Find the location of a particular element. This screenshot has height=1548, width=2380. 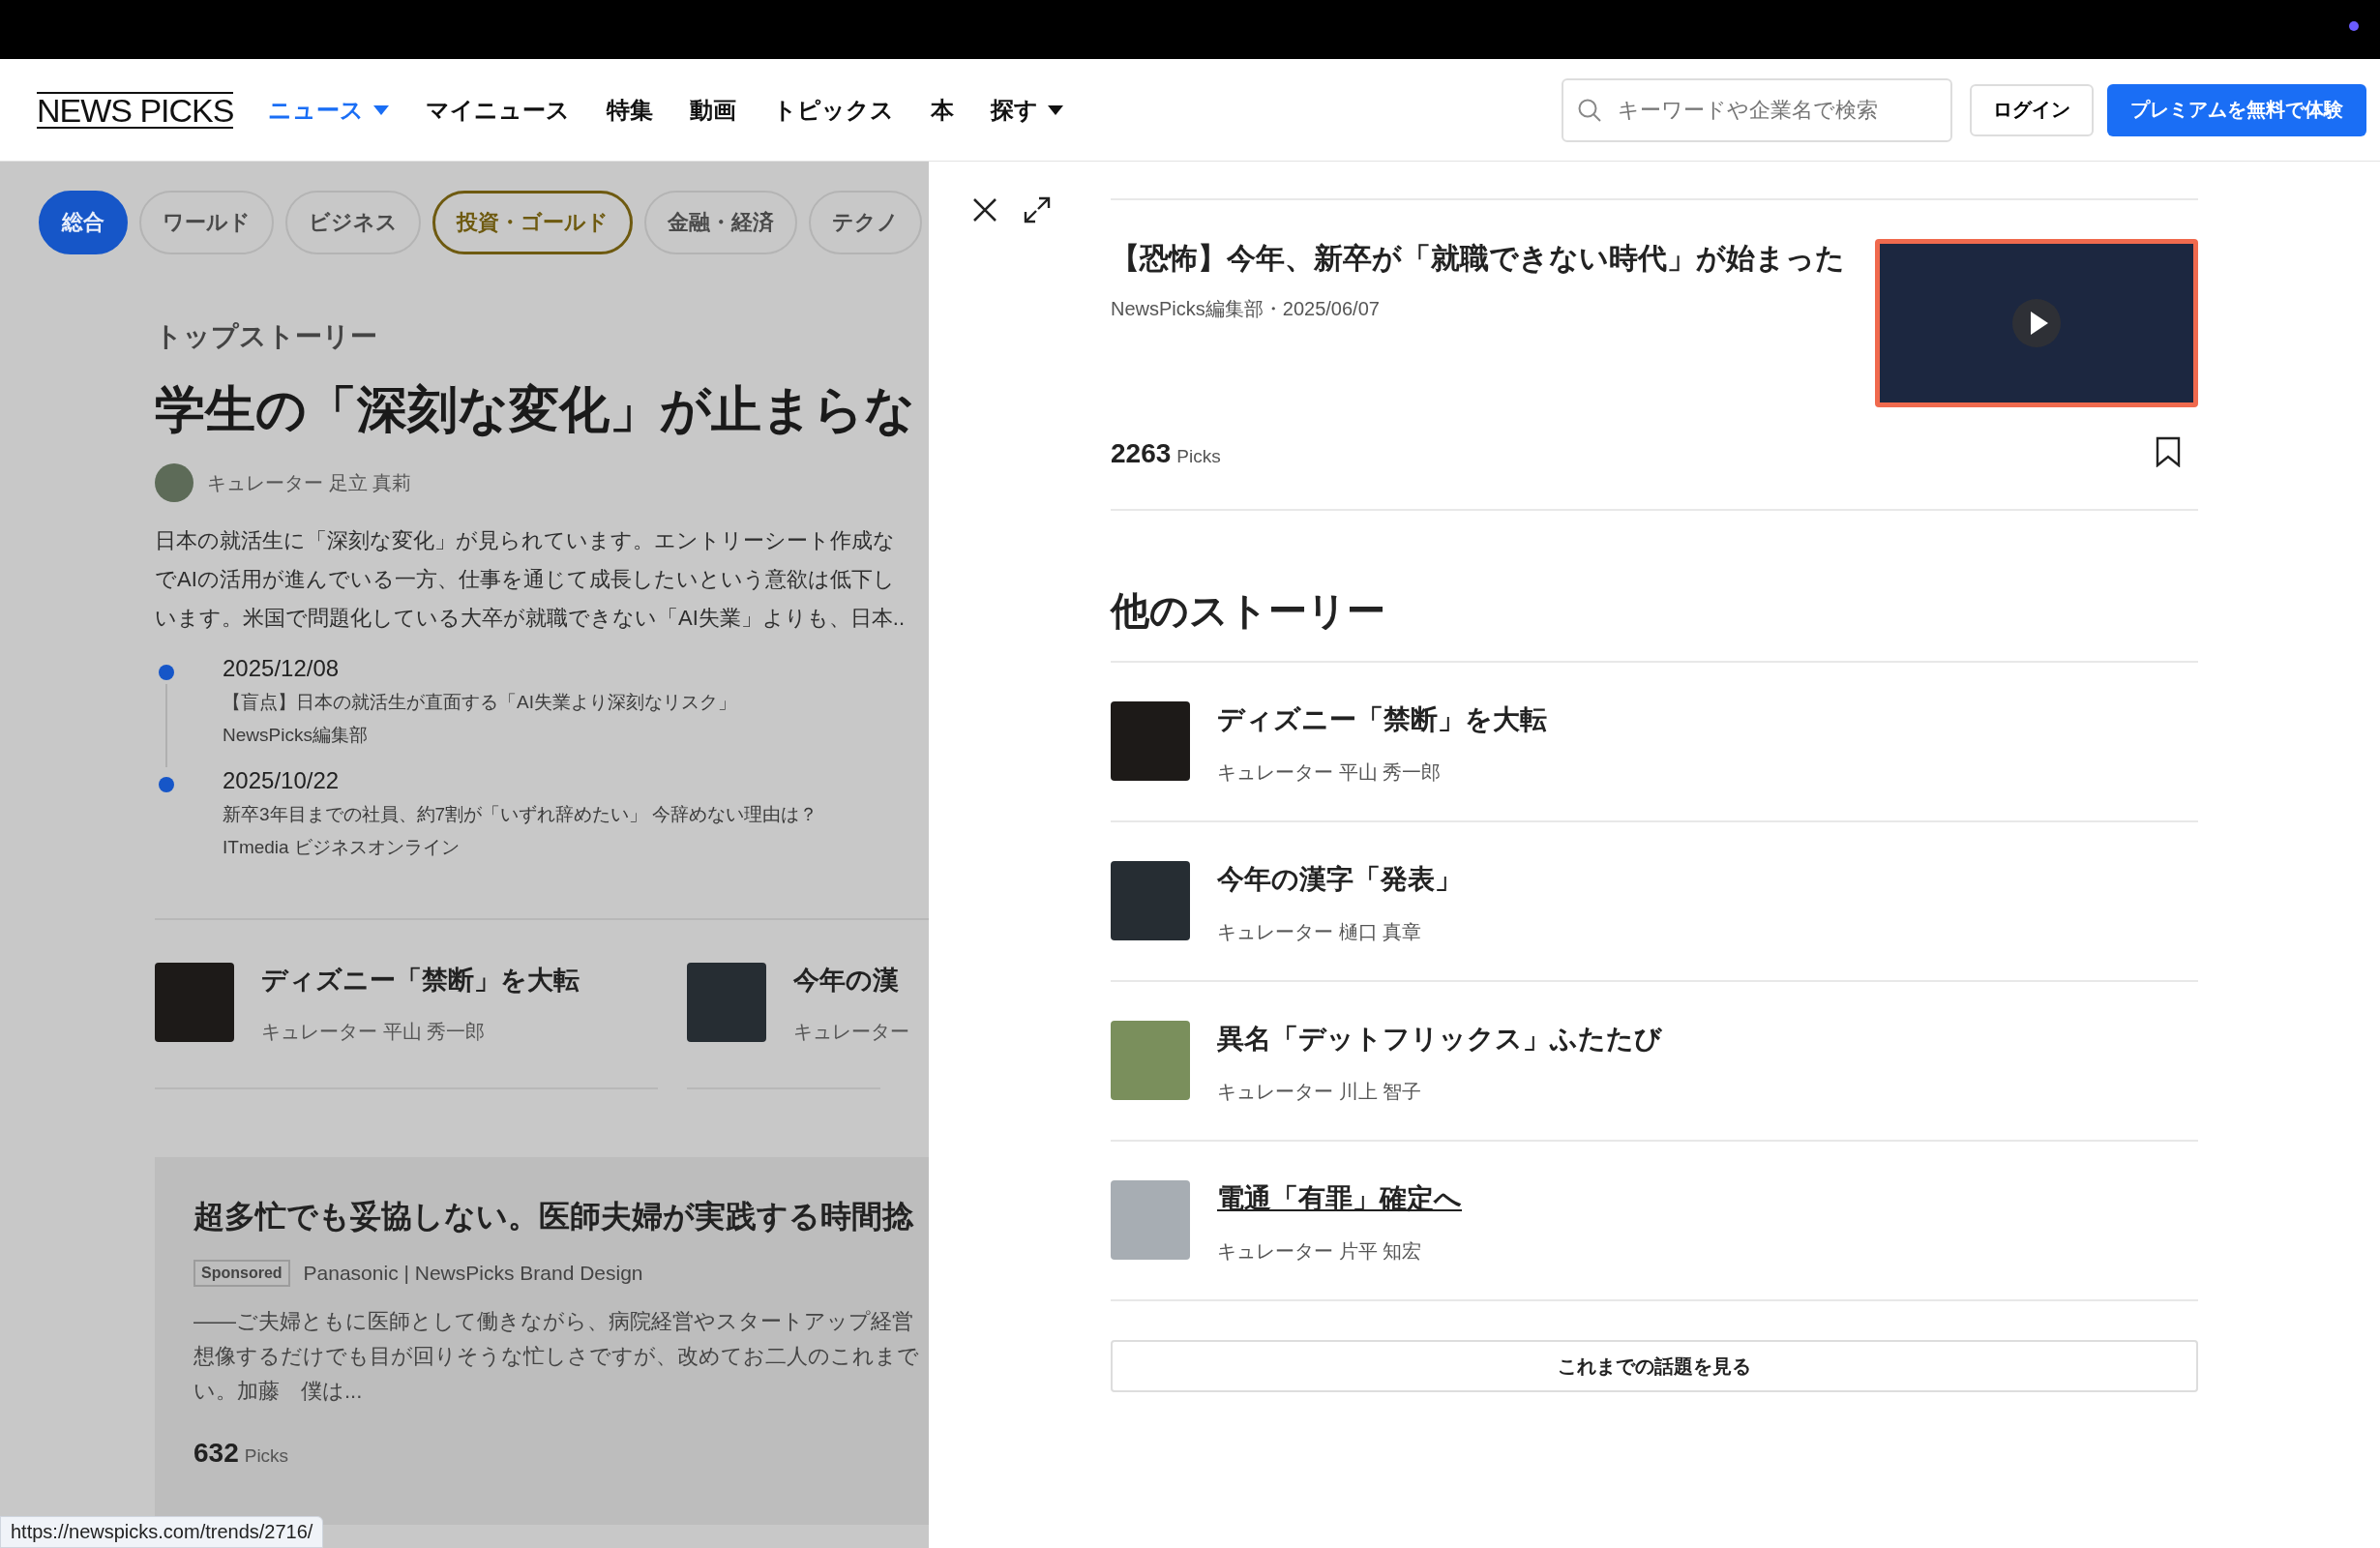

see-more-button: これまでの話題を見る is located at coordinates (1655, 1366).